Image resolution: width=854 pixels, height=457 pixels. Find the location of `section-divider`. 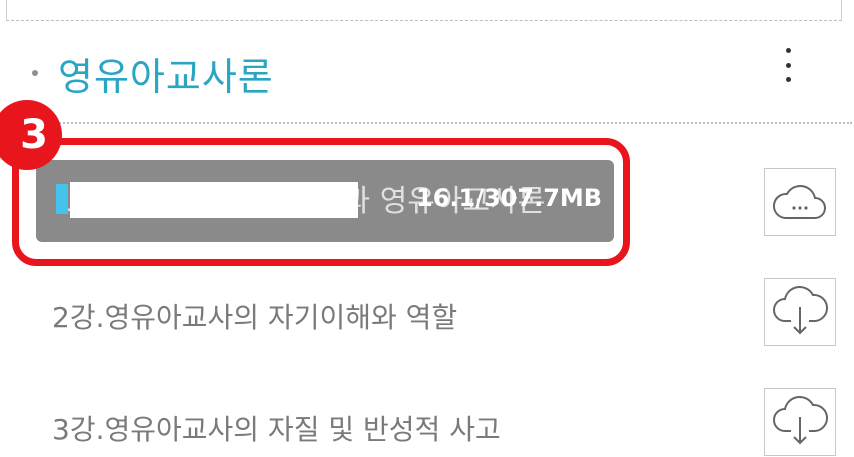

section-divider is located at coordinates (446, 123).